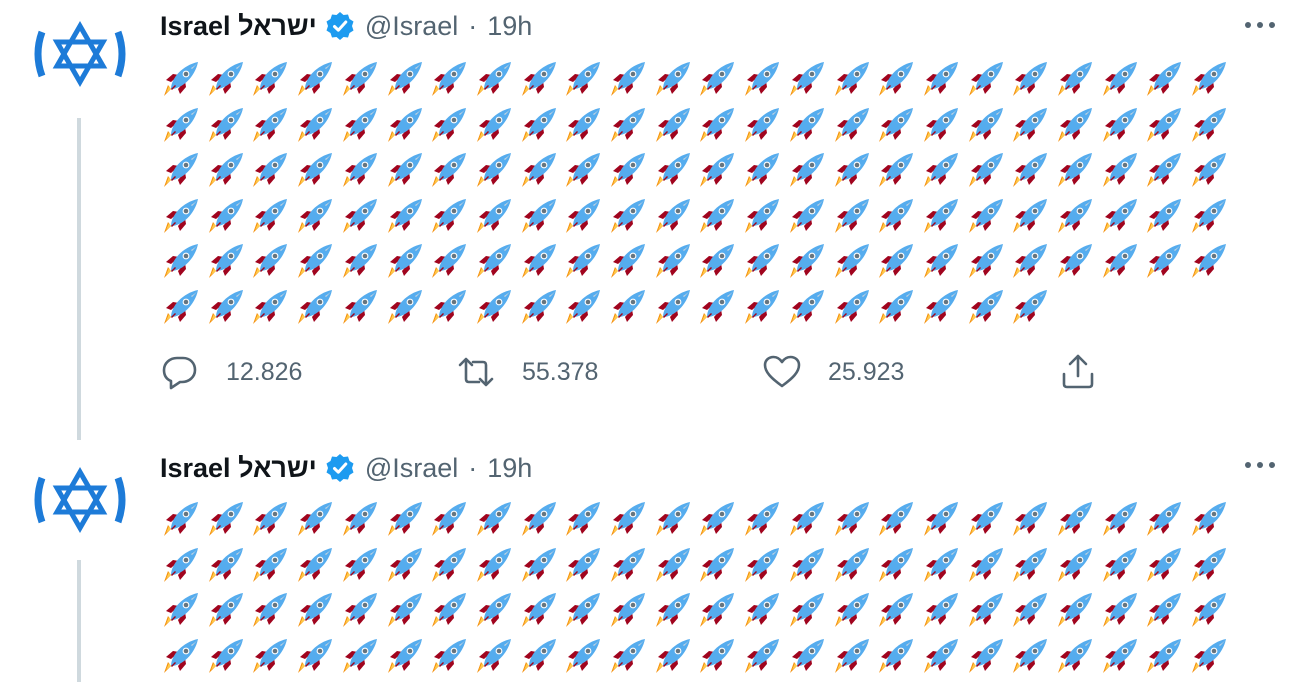 The width and height of the screenshot is (1300, 682). Describe the element at coordinates (833, 372) in the screenshot. I see `like-button: 25.923` at that location.